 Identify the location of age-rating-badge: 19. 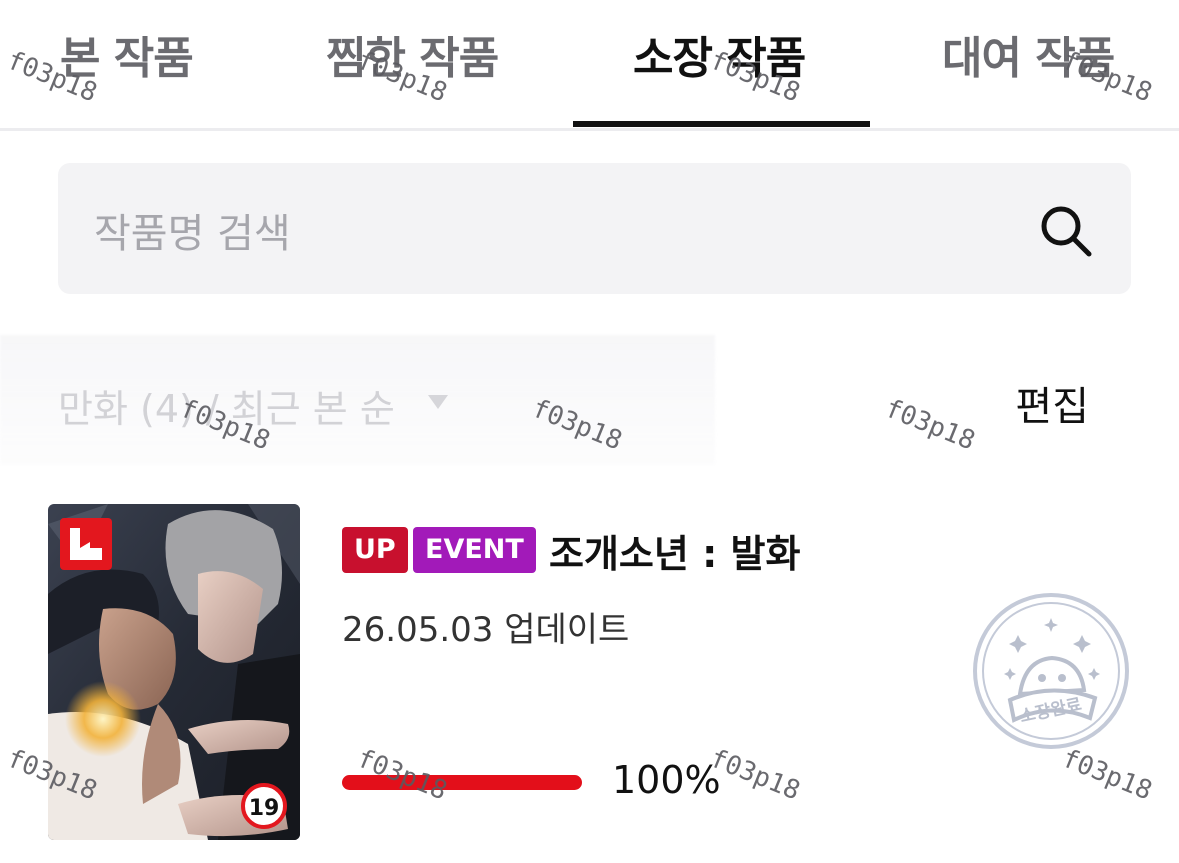
(264, 806).